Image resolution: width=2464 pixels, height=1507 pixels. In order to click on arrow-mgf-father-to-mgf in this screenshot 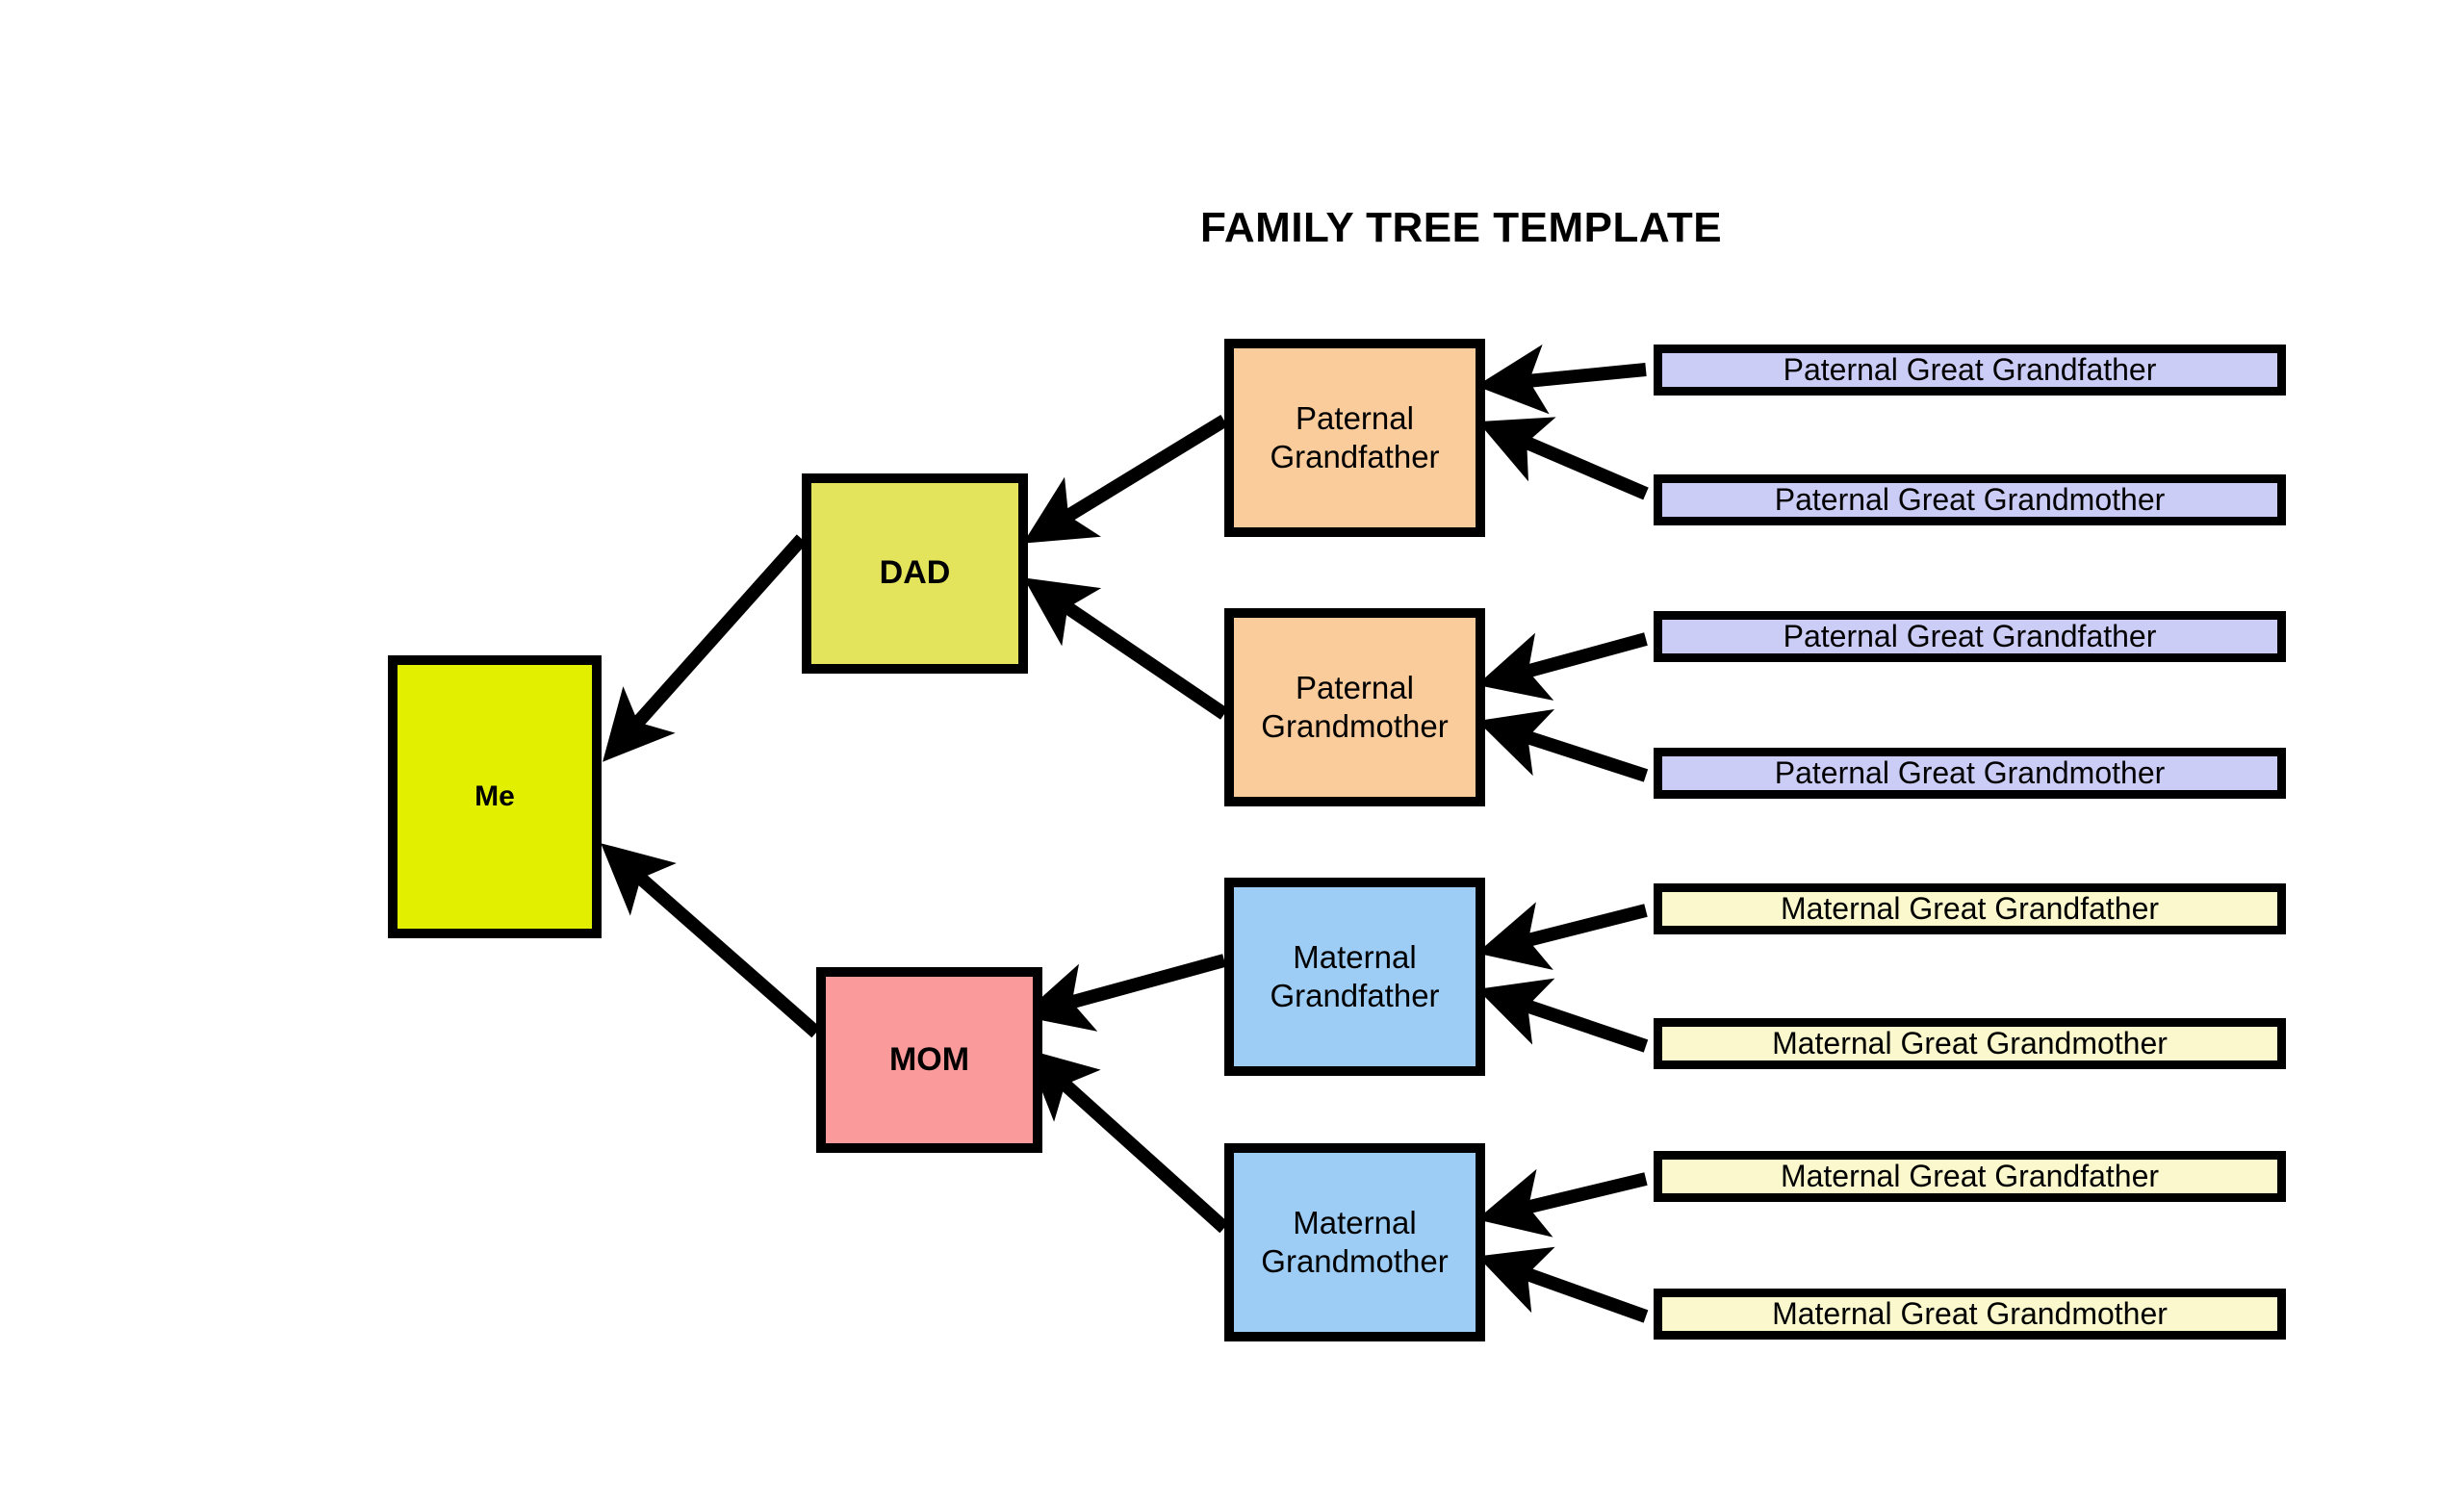, I will do `click(1562, 936)`.